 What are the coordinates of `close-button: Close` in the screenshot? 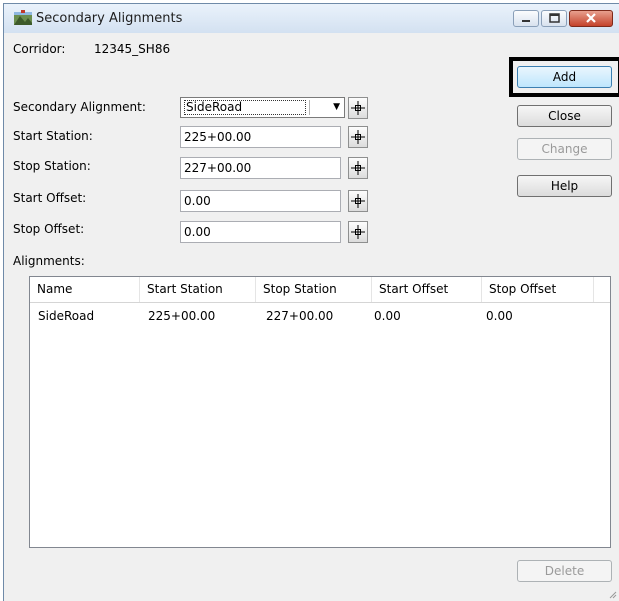 It's located at (564, 116).